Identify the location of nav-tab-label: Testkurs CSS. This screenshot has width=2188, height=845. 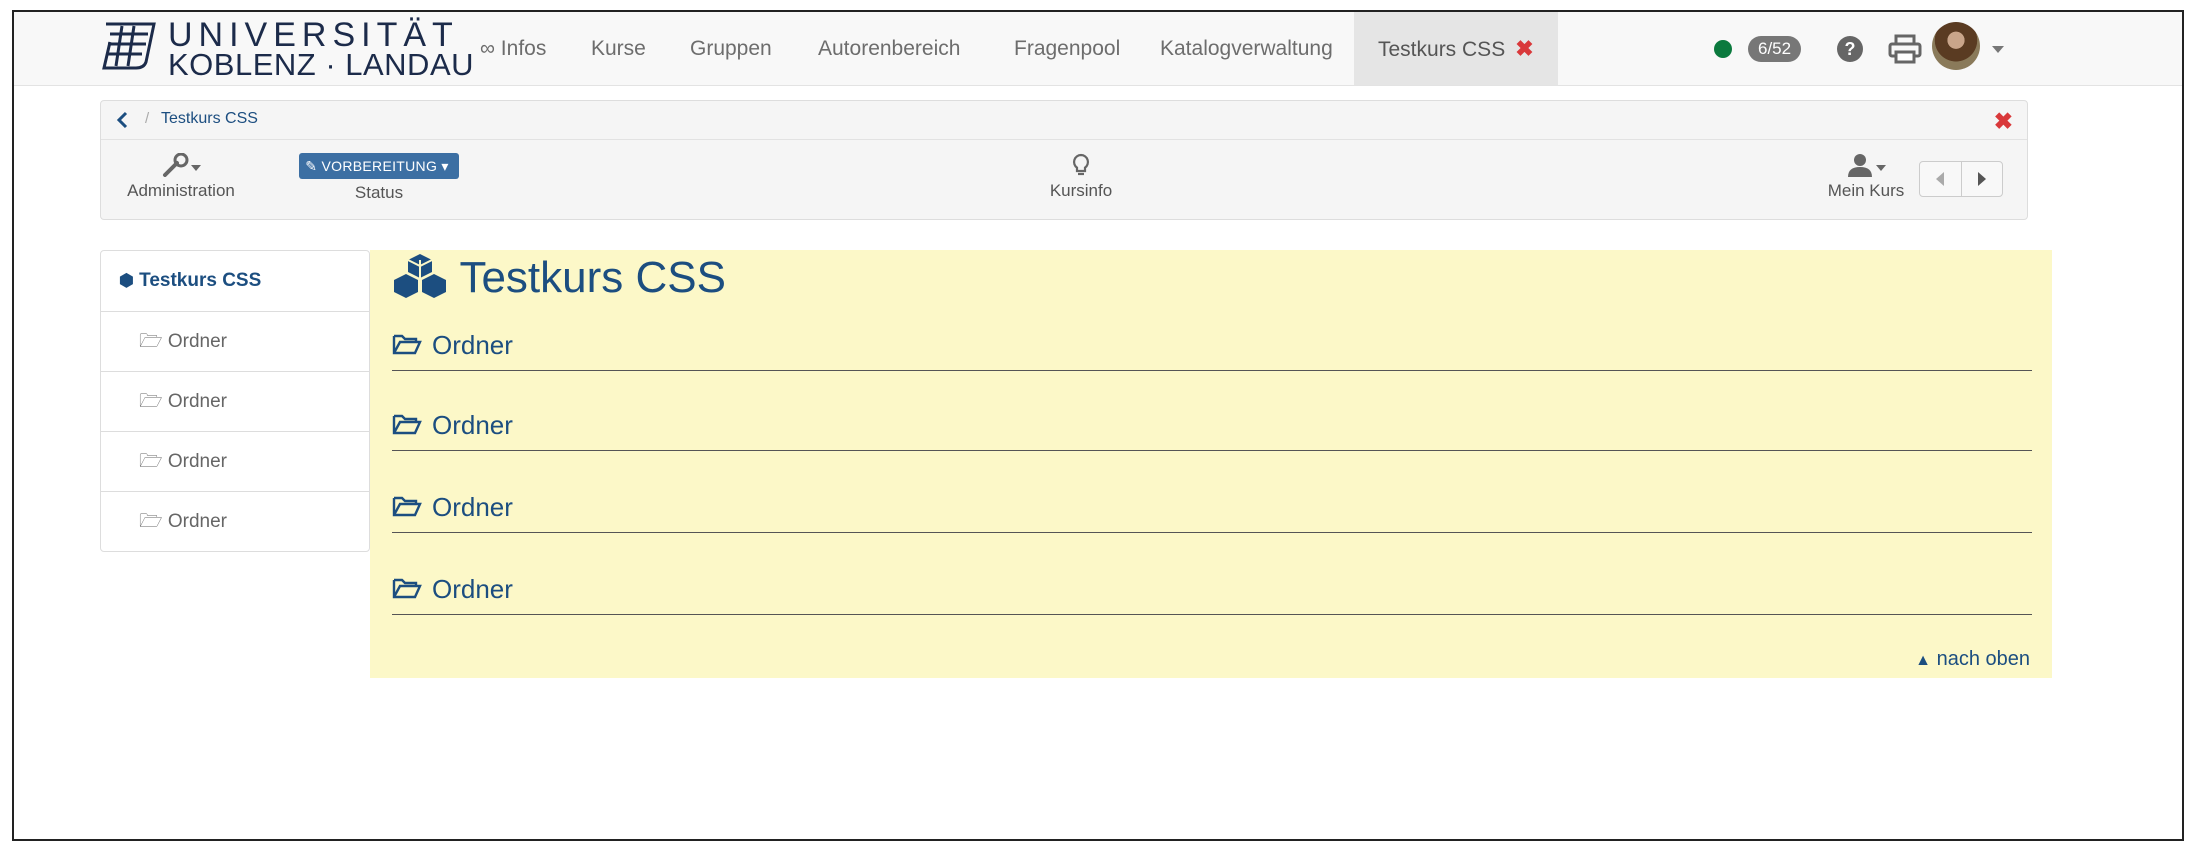
(1442, 49).